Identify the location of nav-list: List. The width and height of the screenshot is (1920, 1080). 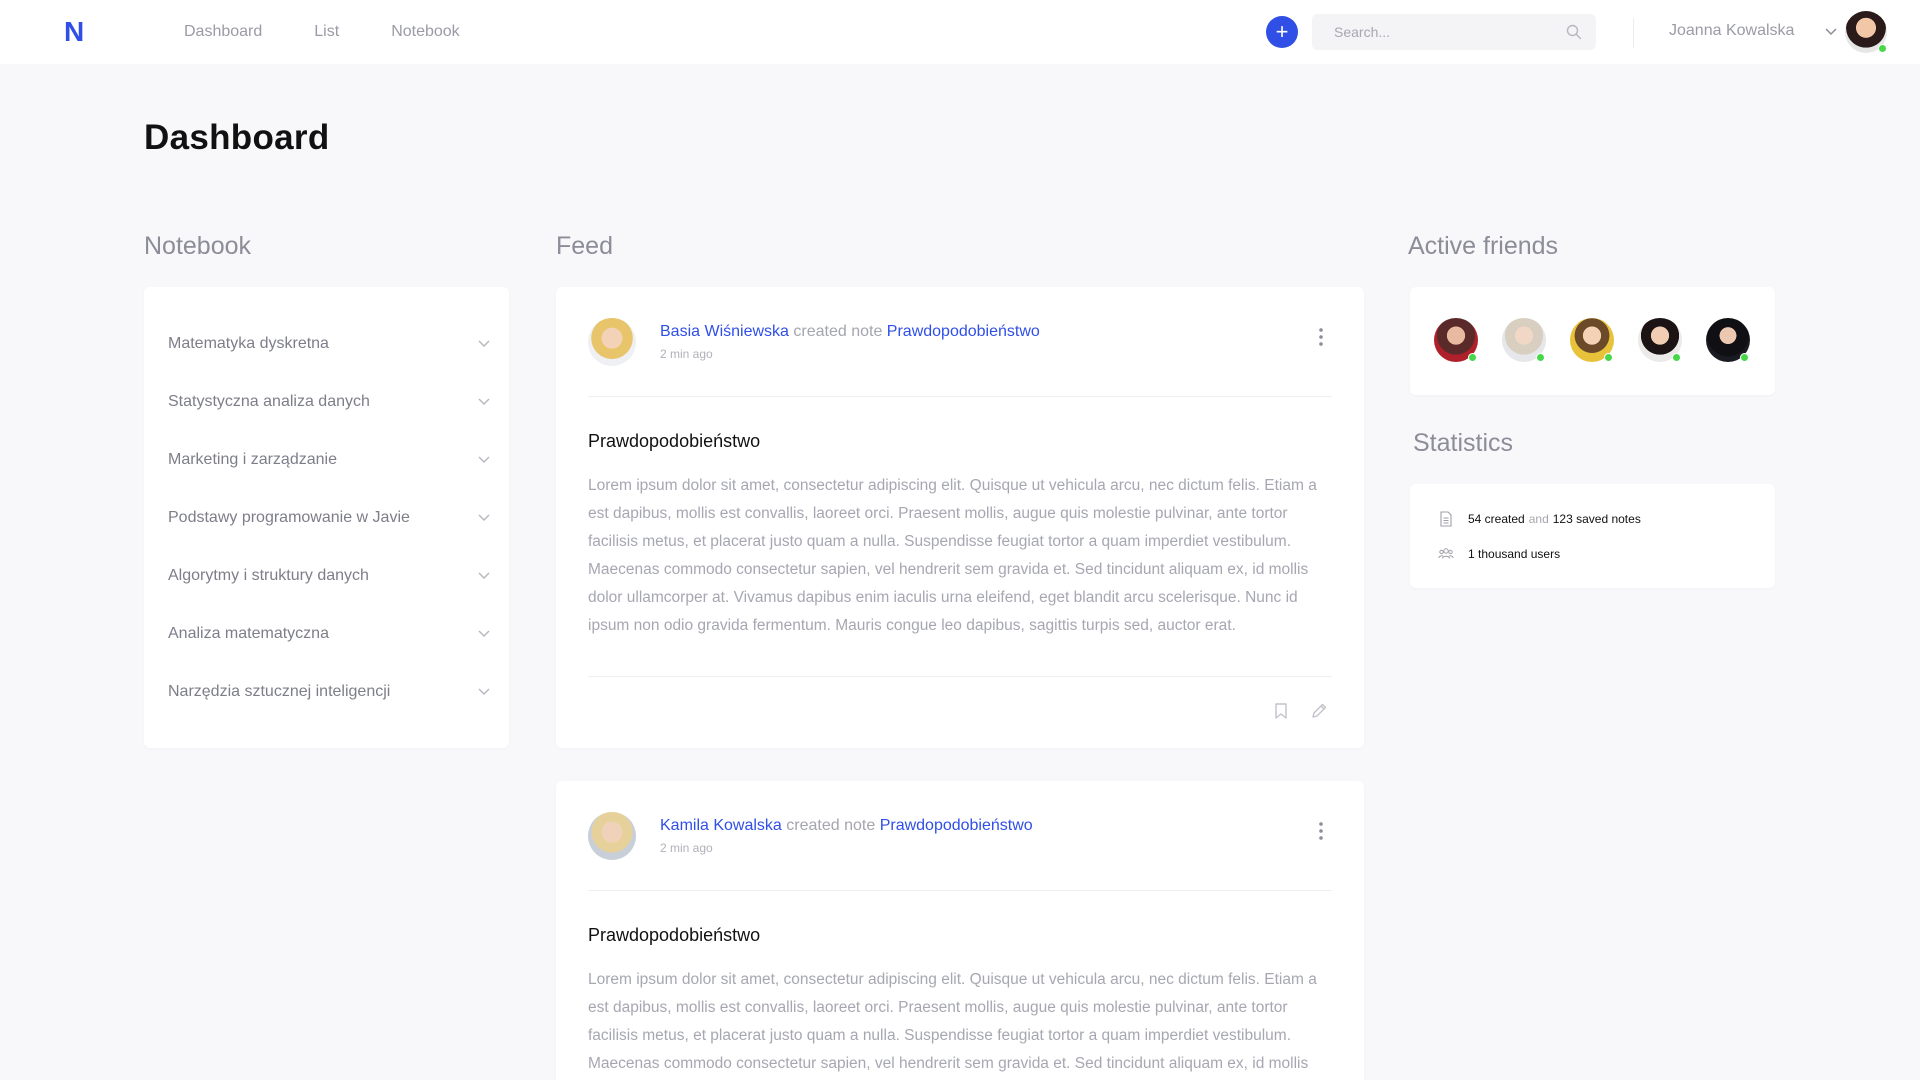
(326, 32).